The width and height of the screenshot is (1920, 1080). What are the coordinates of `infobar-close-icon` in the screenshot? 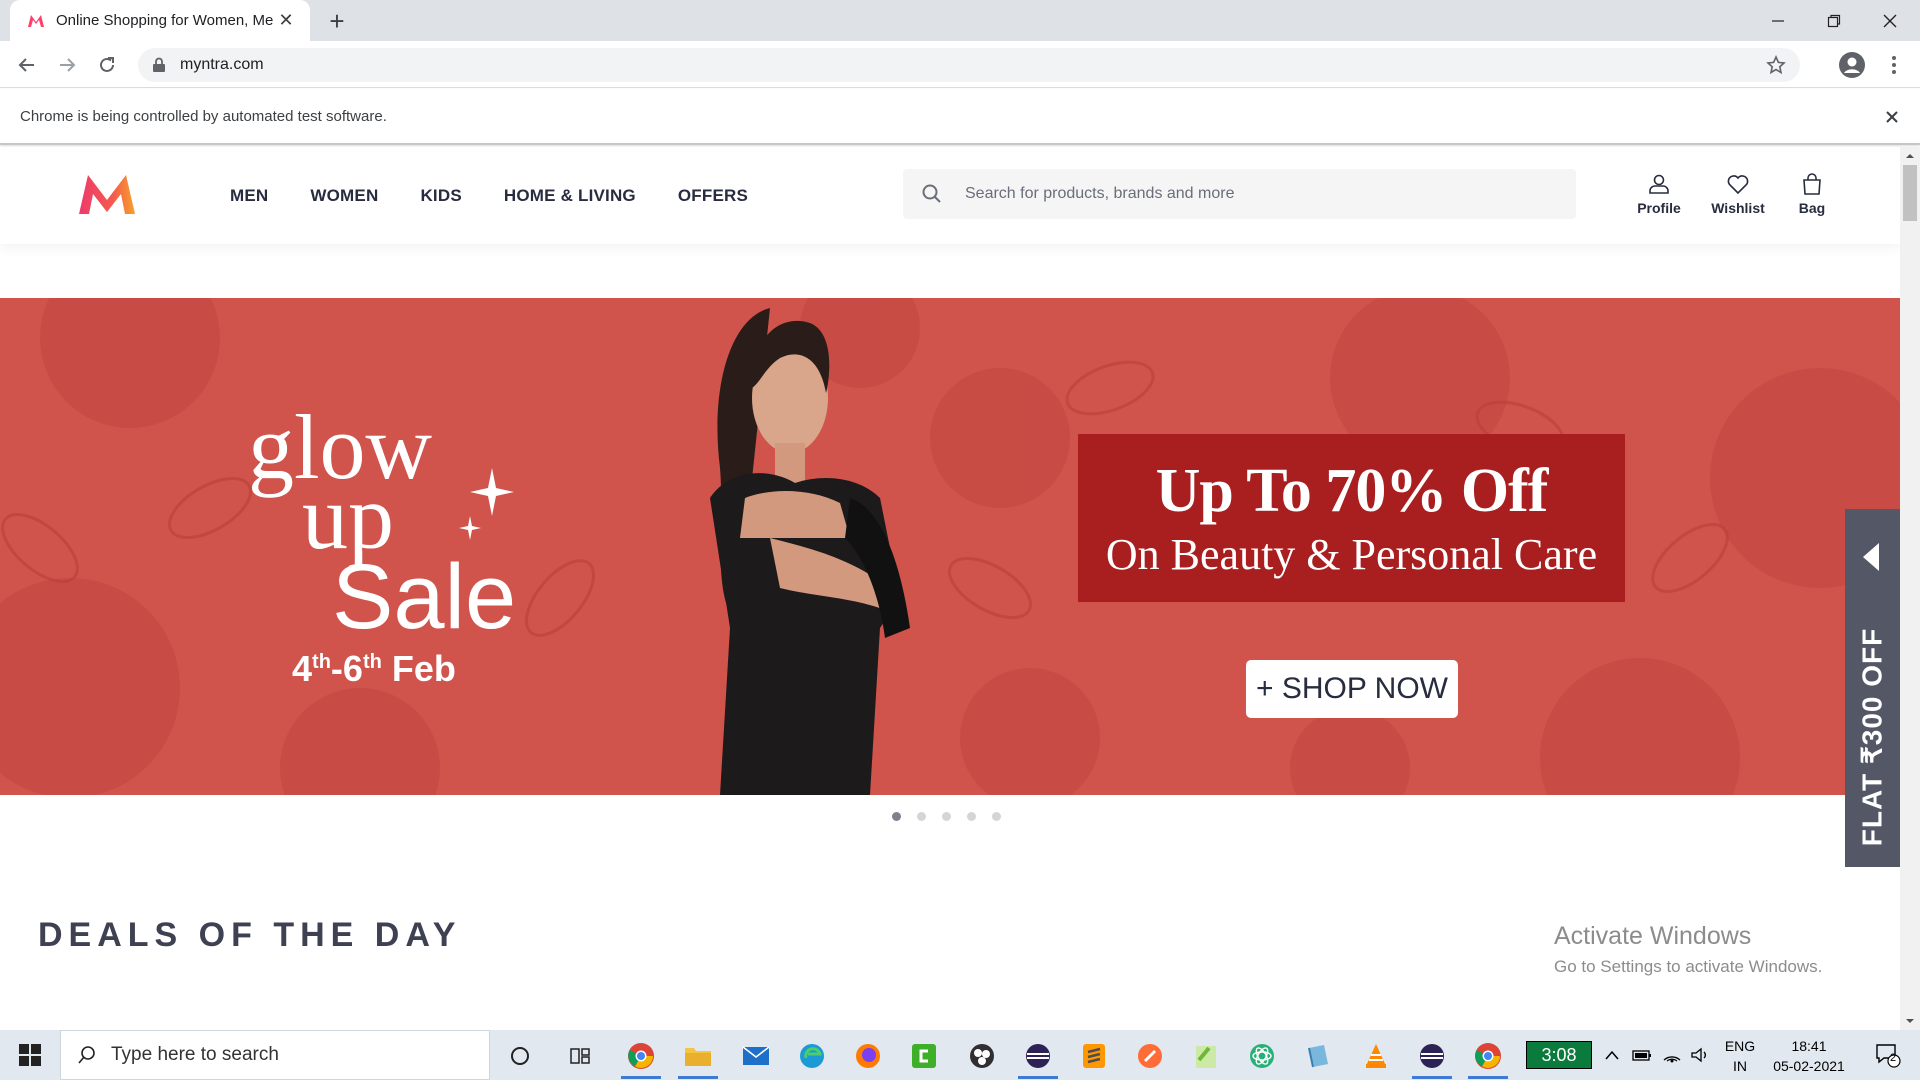 It's located at (1892, 117).